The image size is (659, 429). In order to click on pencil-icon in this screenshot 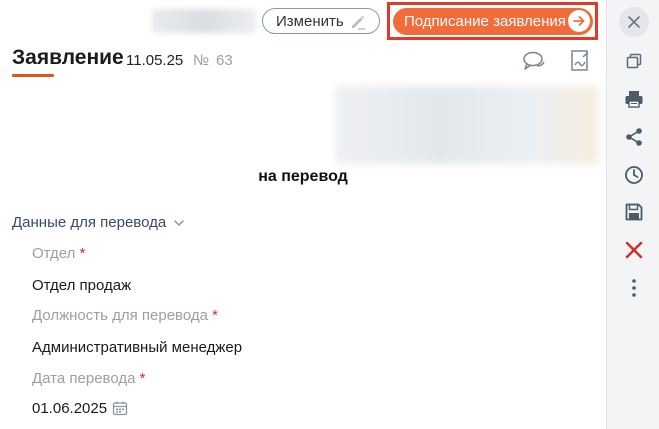, I will do `click(358, 22)`.